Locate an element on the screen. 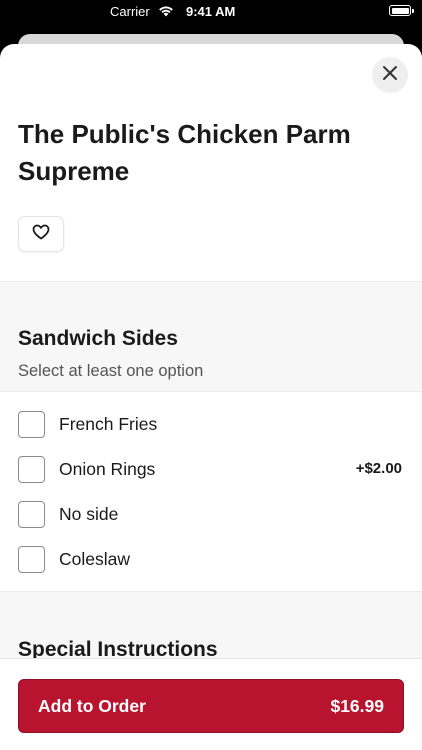  wifi-icon is located at coordinates (166, 12).